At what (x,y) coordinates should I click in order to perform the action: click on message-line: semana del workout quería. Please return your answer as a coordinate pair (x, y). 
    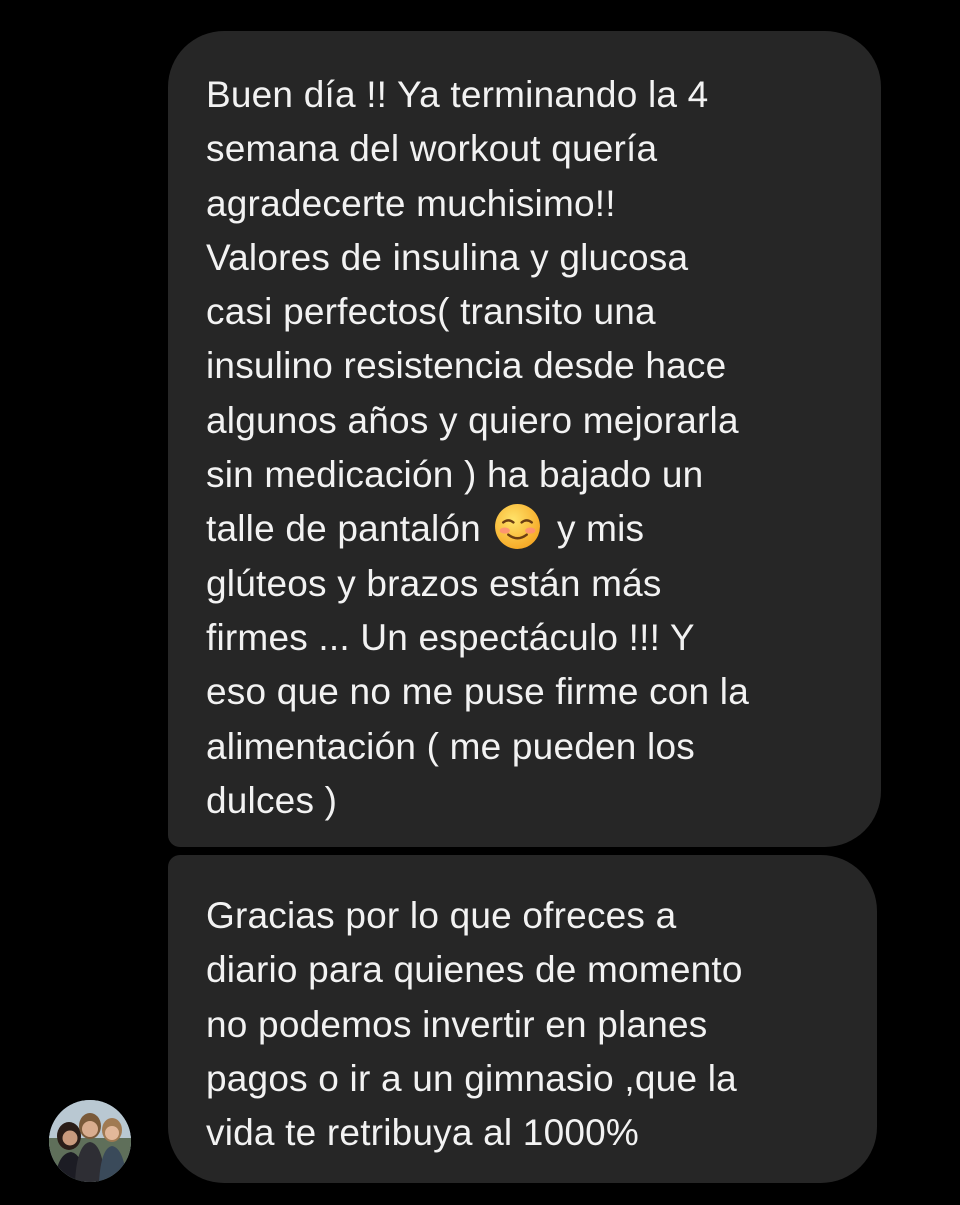
    Looking at the image, I should click on (432, 149).